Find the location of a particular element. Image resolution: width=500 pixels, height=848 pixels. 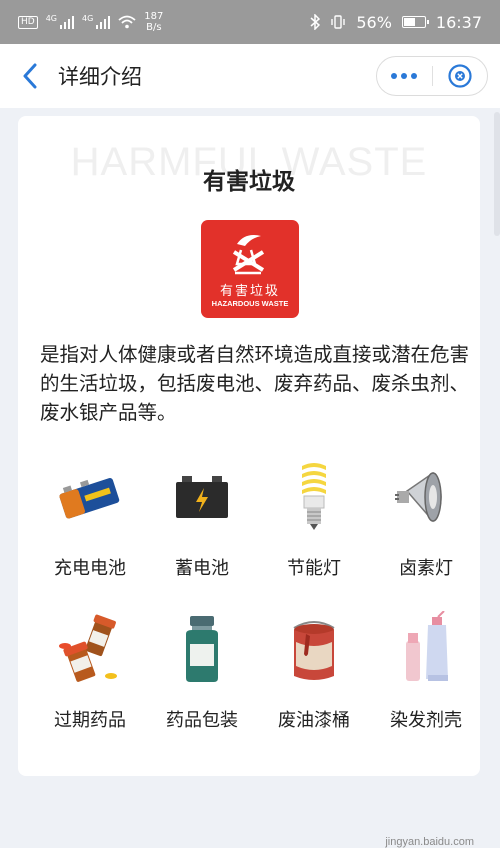

close-button is located at coordinates (460, 76).